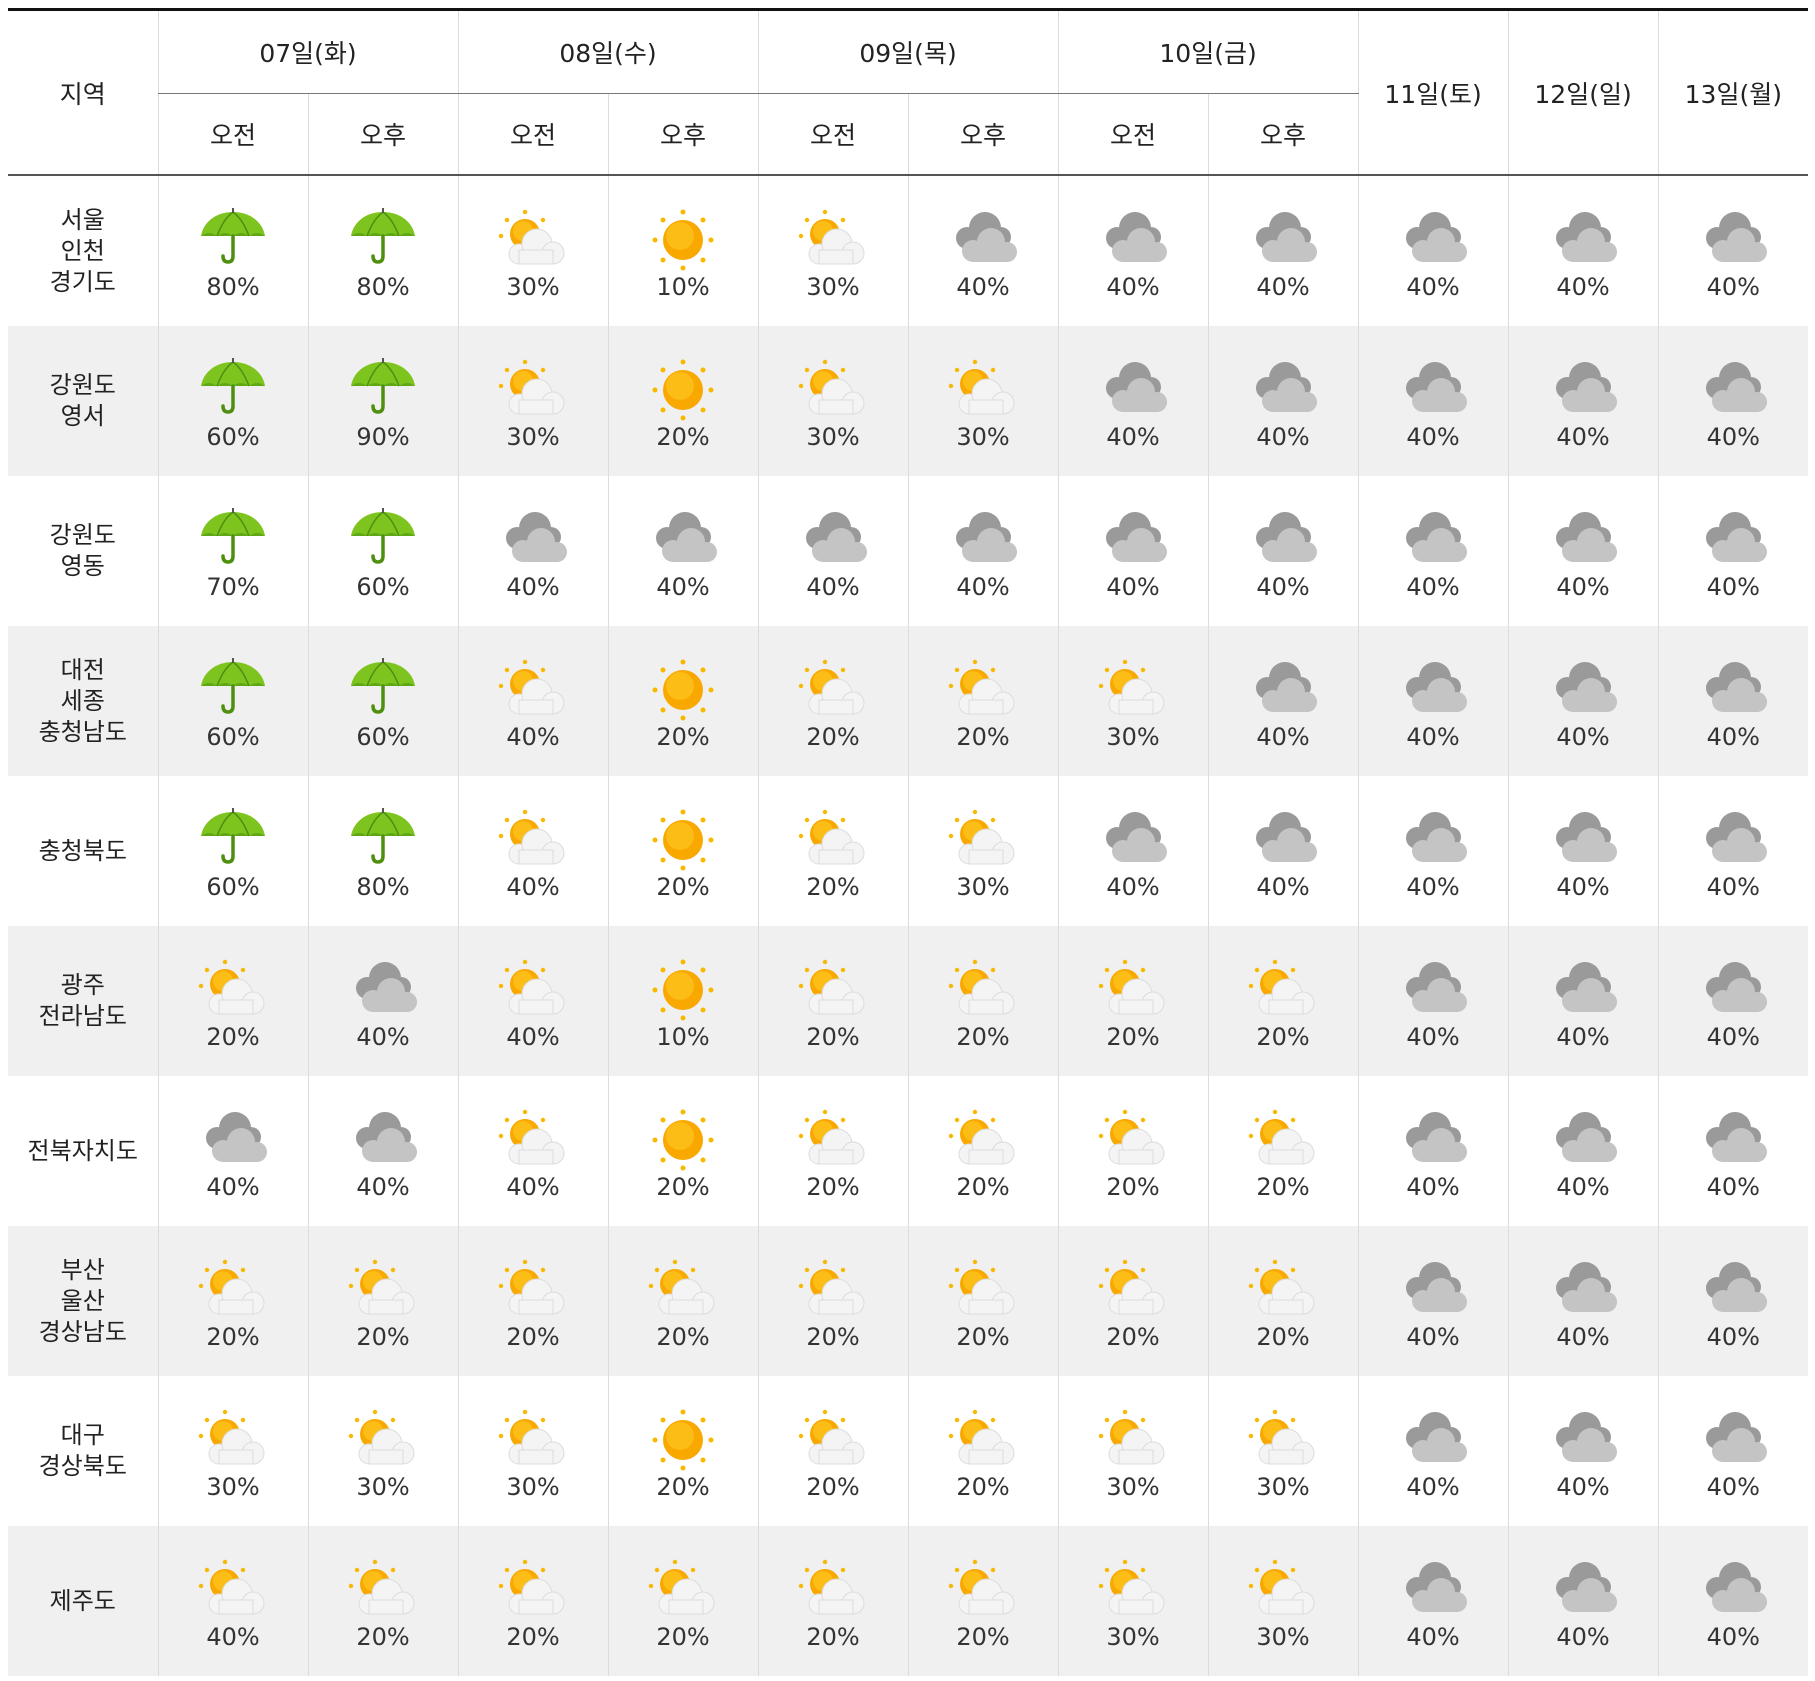  Describe the element at coordinates (1433, 92) in the screenshot. I see `day-header-4: 11일(토)` at that location.